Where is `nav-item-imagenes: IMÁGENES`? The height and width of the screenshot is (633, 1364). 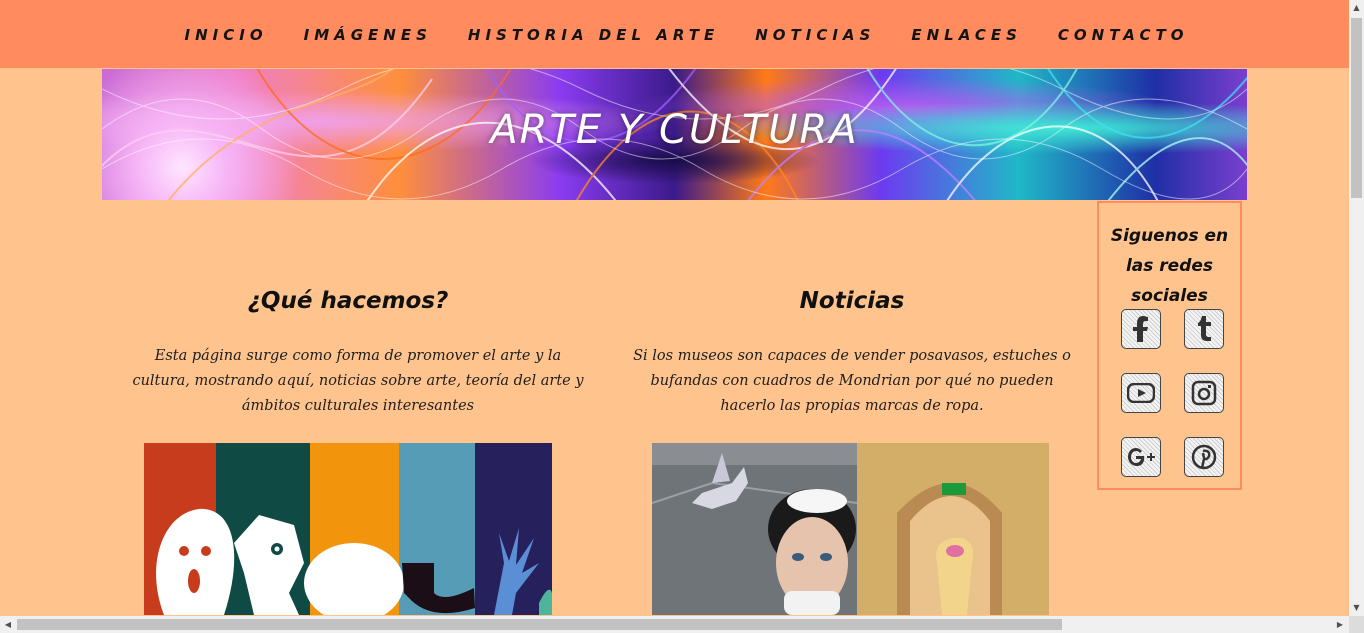 nav-item-imagenes: IMÁGENES is located at coordinates (368, 35).